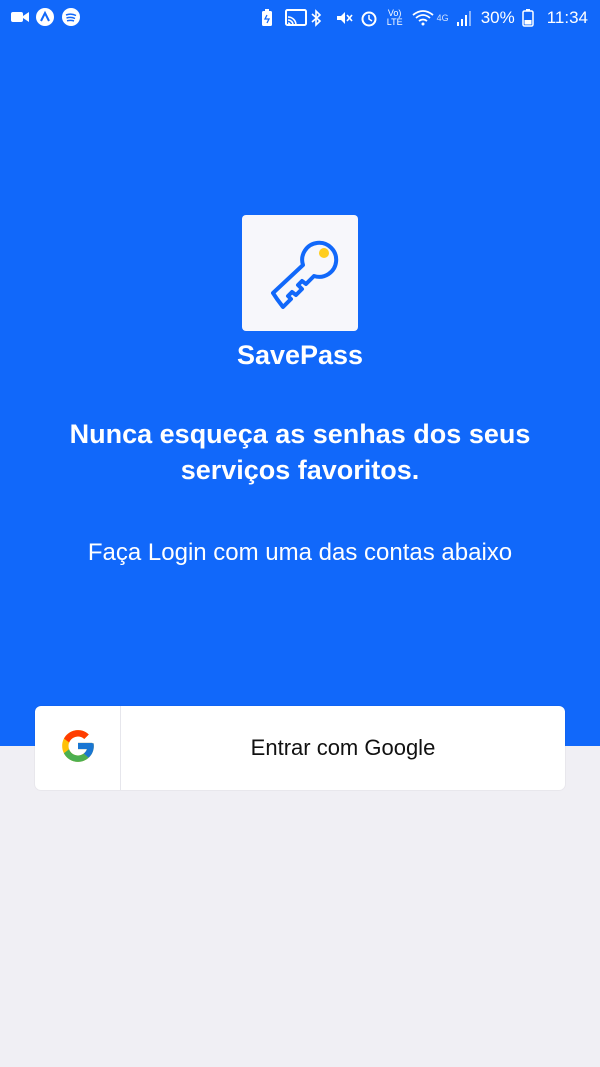 The width and height of the screenshot is (600, 1067). What do you see at coordinates (319, 18) in the screenshot?
I see `bluetooth-icon` at bounding box center [319, 18].